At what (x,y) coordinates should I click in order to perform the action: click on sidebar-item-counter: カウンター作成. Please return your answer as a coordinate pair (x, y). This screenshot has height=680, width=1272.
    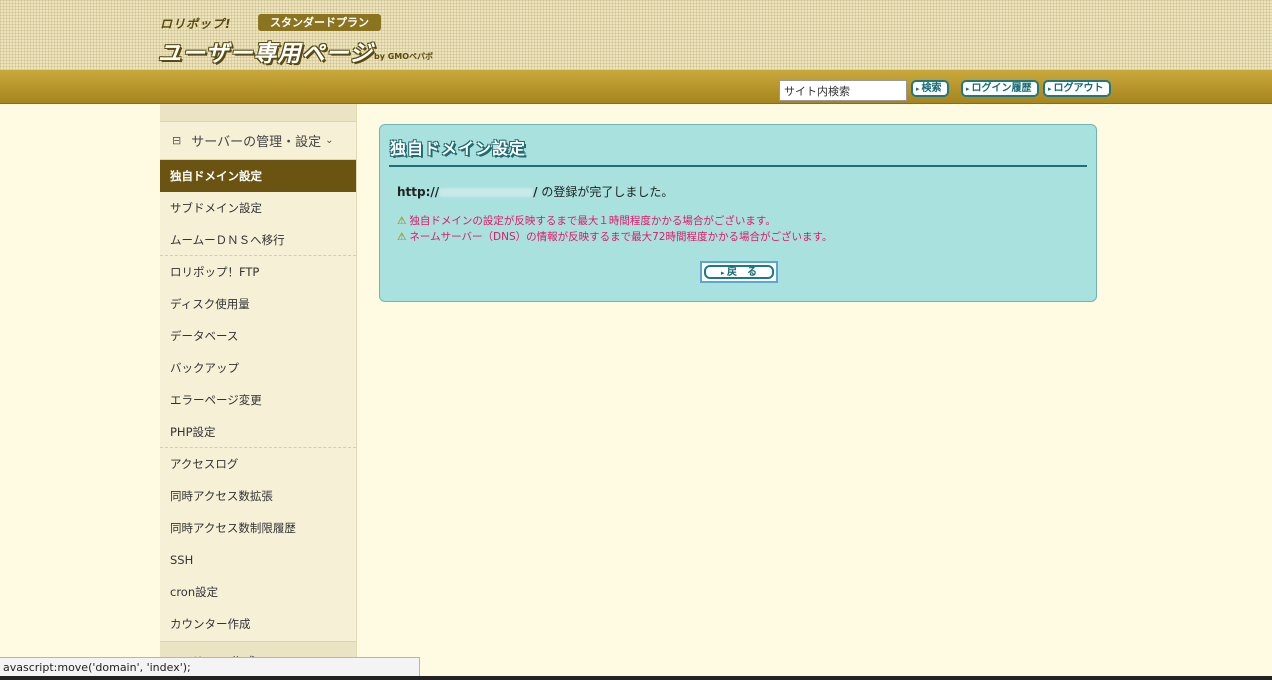
    Looking at the image, I should click on (258, 624).